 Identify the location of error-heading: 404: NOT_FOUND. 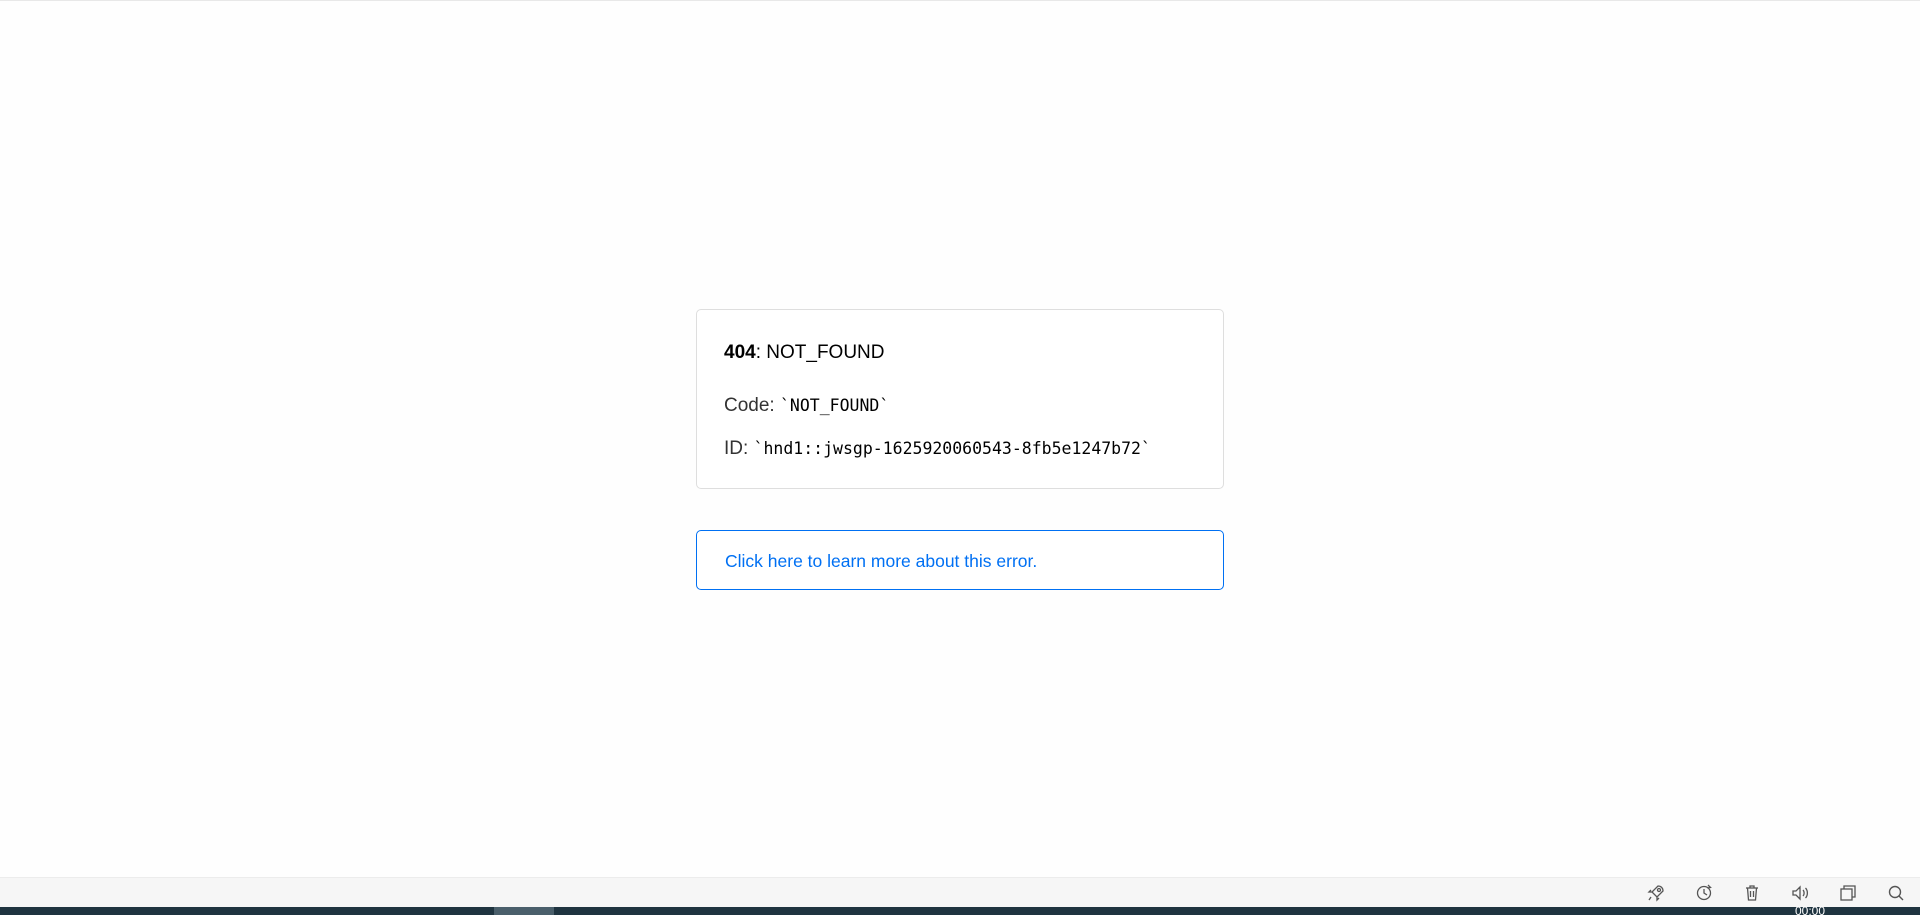
(804, 353).